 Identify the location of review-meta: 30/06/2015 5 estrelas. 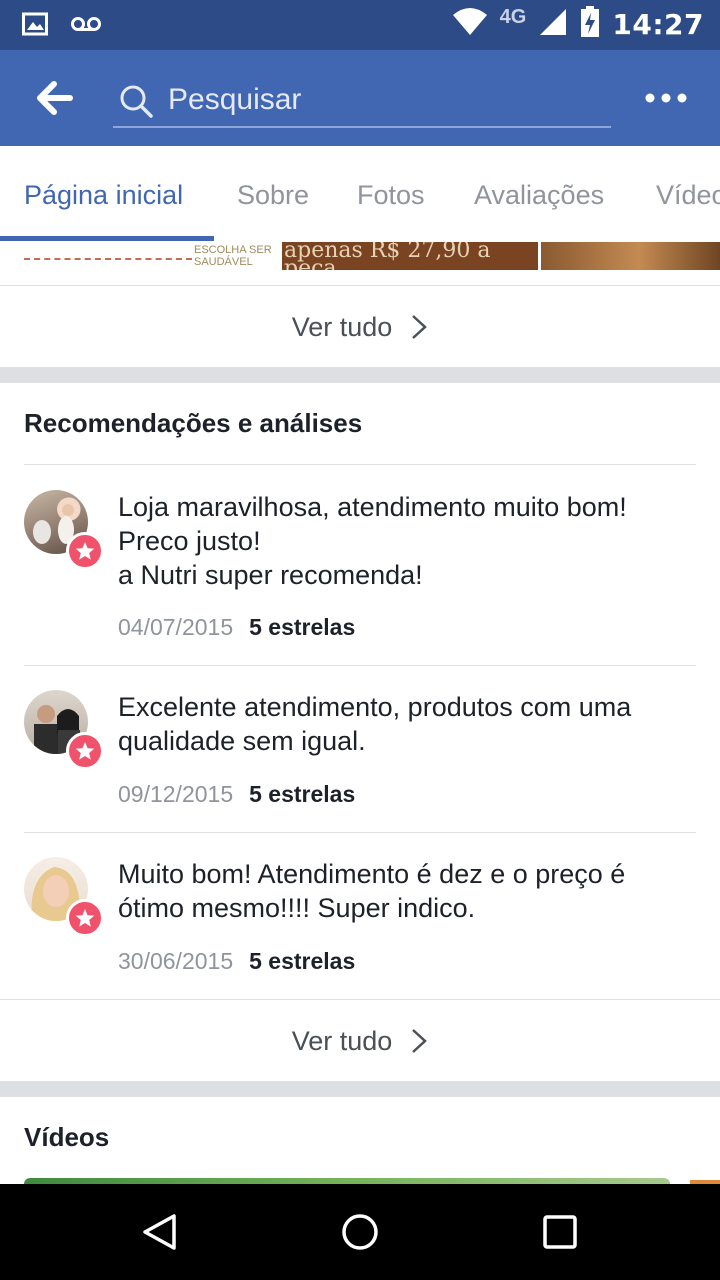
(236, 961).